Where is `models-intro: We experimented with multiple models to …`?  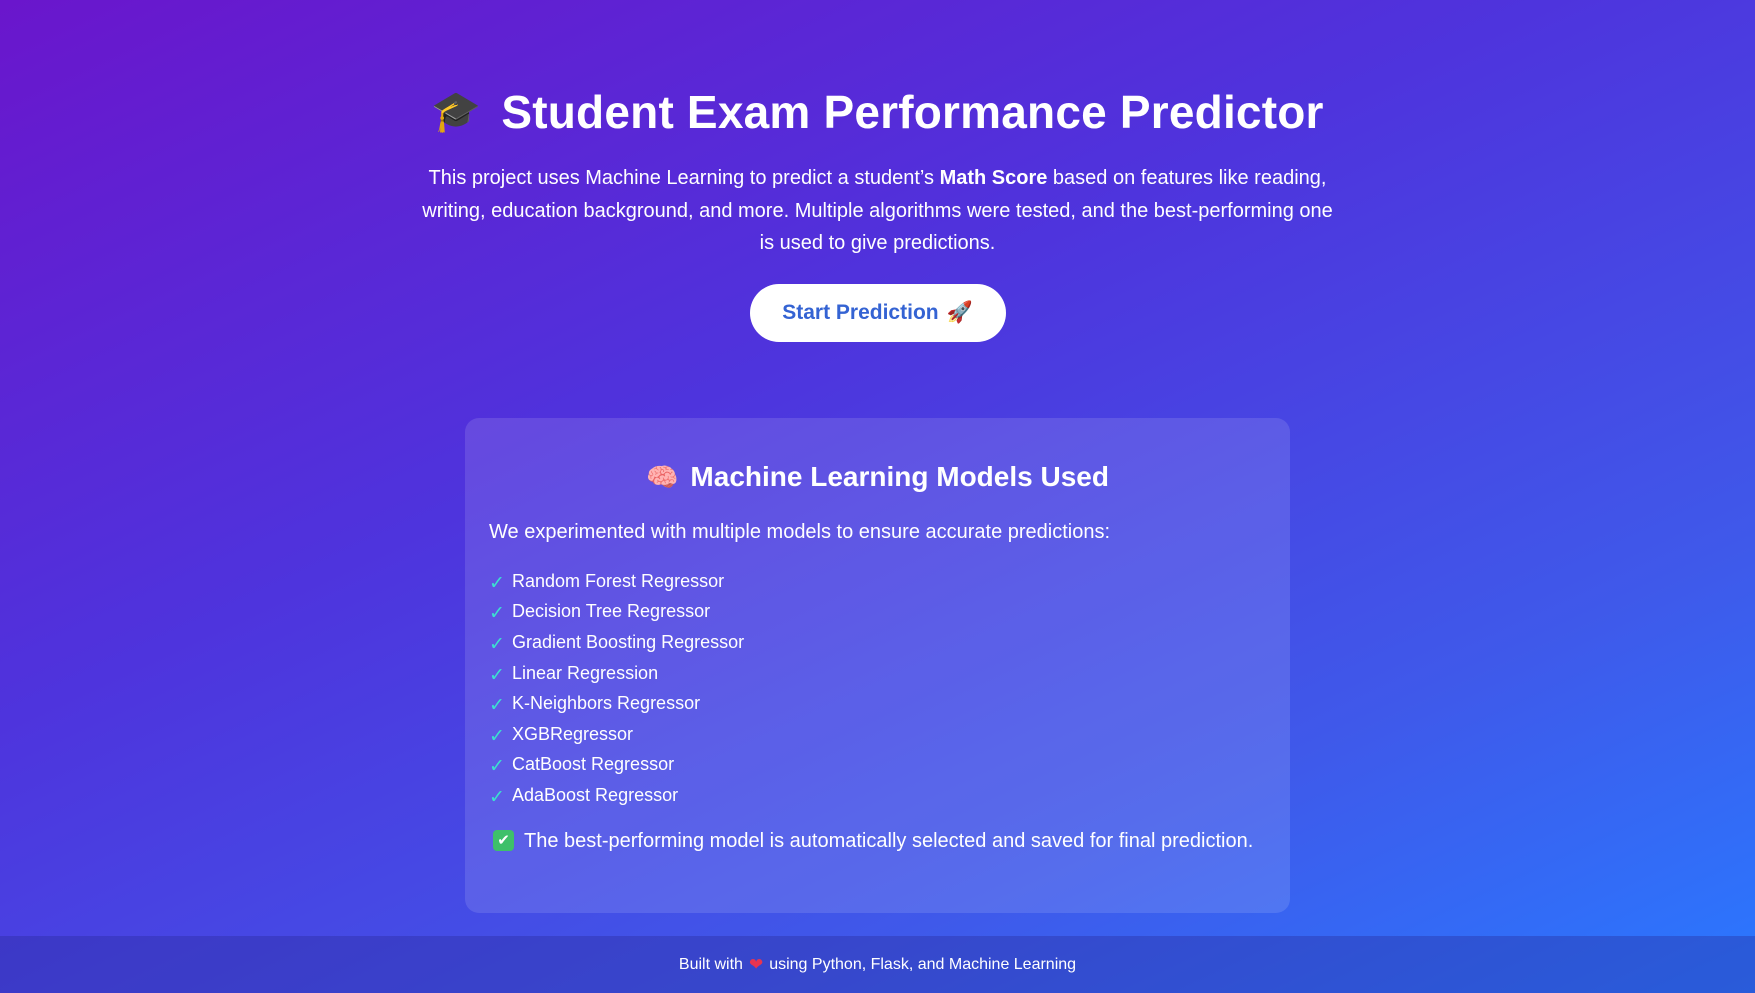
models-intro: We experimented with multiple models to … is located at coordinates (800, 532).